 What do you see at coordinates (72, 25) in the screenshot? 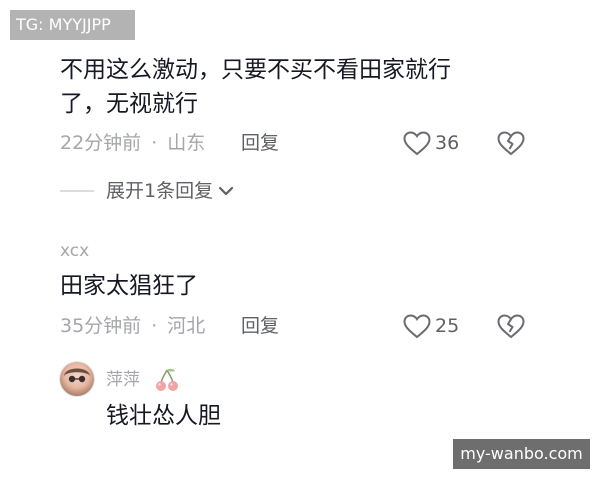
I see `watermark-top-left: TG: MYYJJPP` at bounding box center [72, 25].